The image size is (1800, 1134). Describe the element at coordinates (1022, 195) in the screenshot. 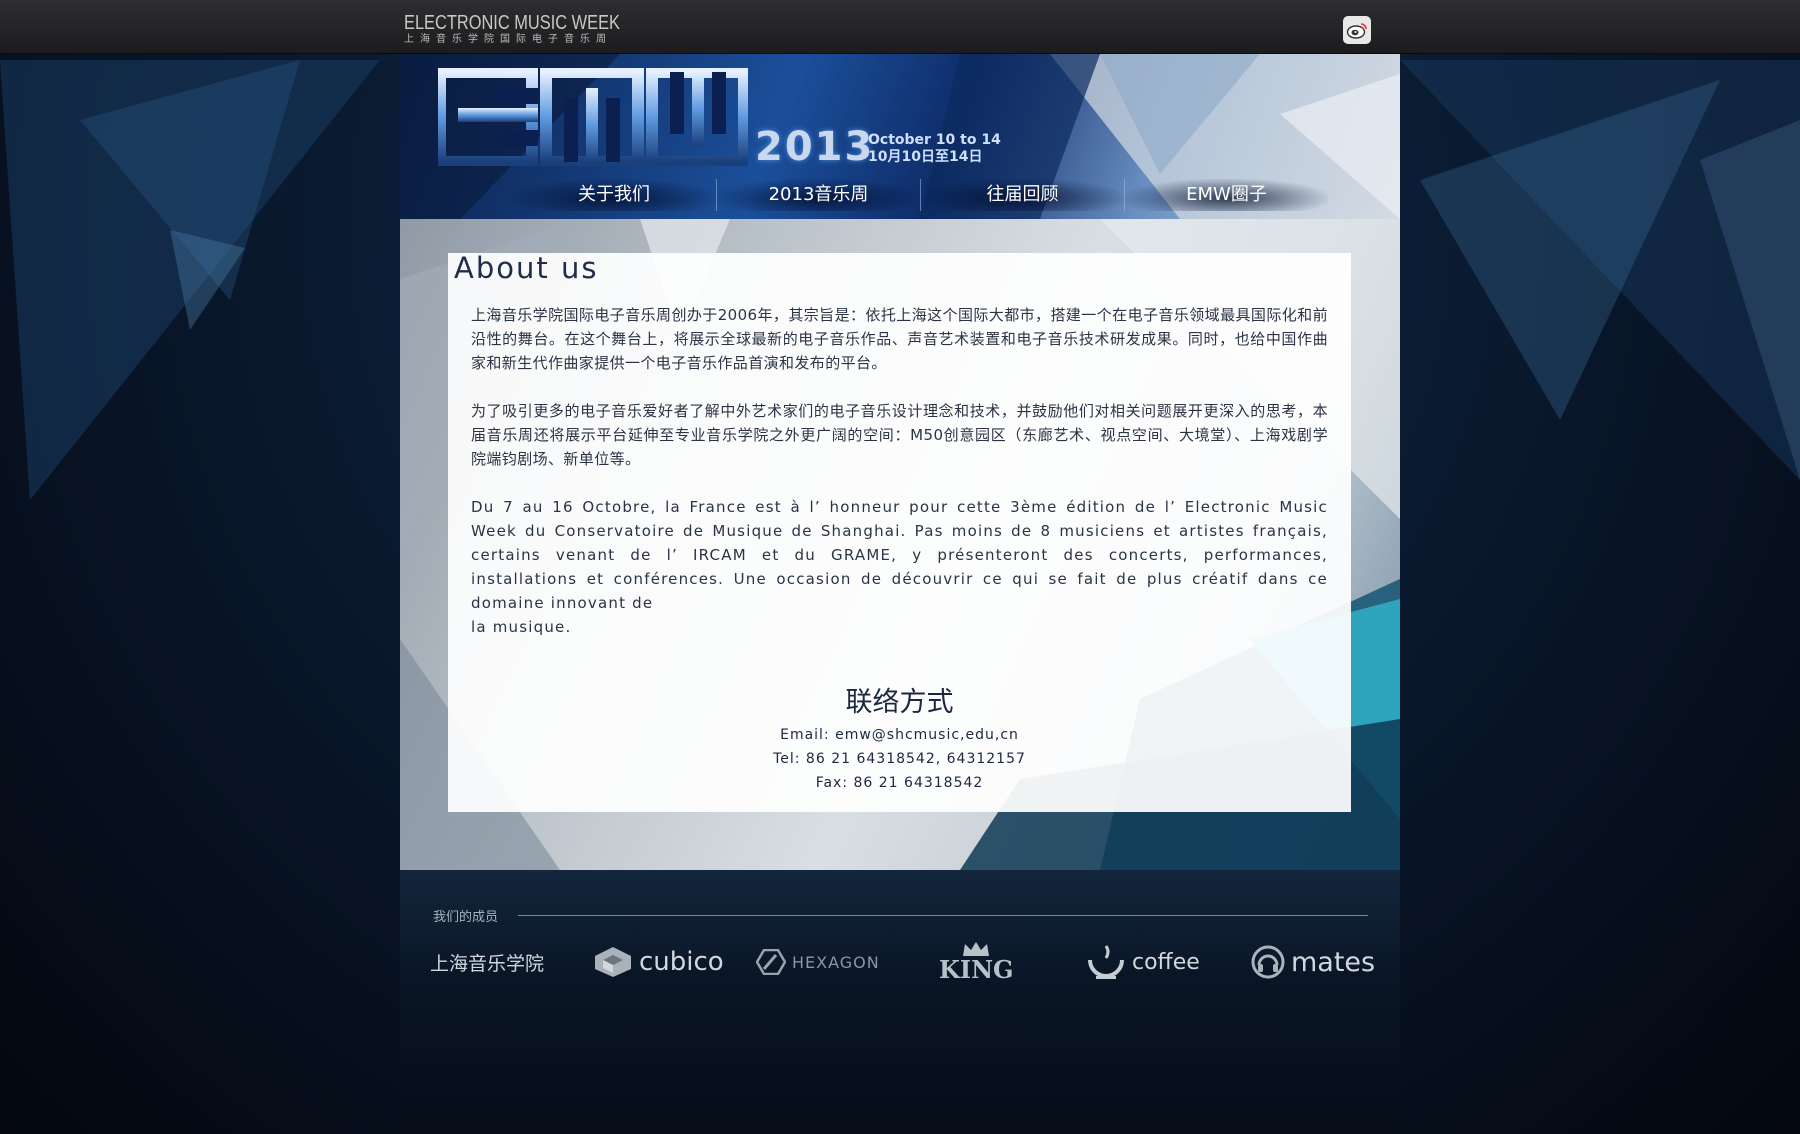

I see `nav-item-past-review: 往届回顾` at that location.